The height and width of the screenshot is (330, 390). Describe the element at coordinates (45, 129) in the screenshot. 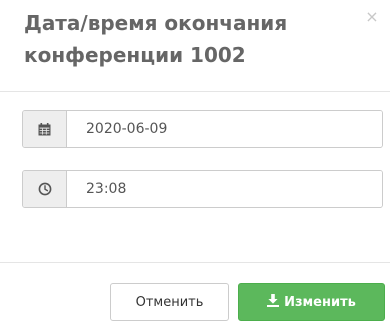

I see `calendar-icon` at that location.